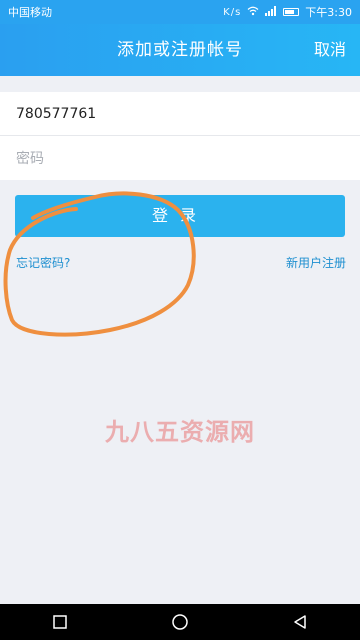 The image size is (360, 640). What do you see at coordinates (328, 12) in the screenshot?
I see `clock: 下午3:30` at bounding box center [328, 12].